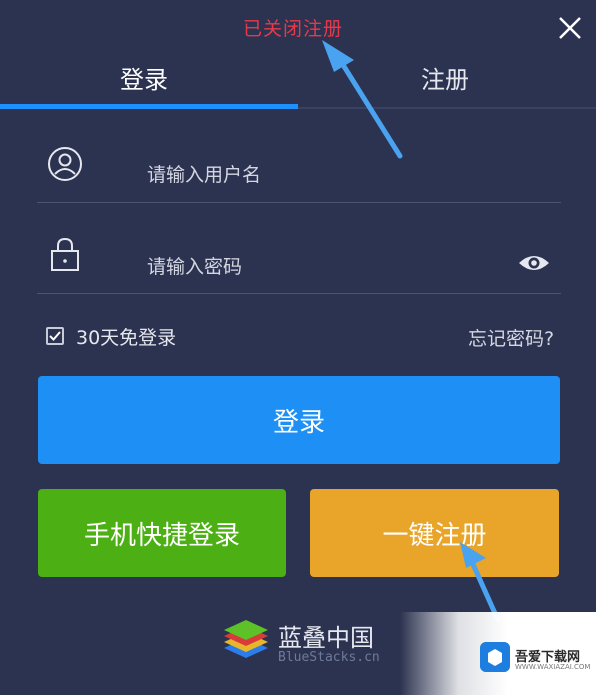 The height and width of the screenshot is (695, 596). Describe the element at coordinates (65, 164) in the screenshot. I see `user-icon` at that location.